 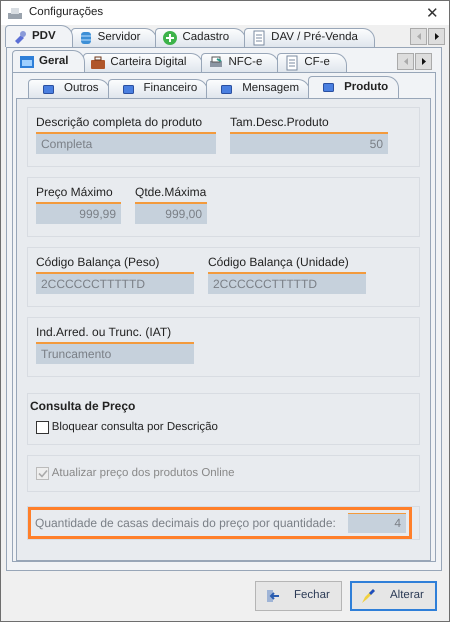 I want to click on checkbox-label: Bloquear consulta por Descrição, so click(x=135, y=427).